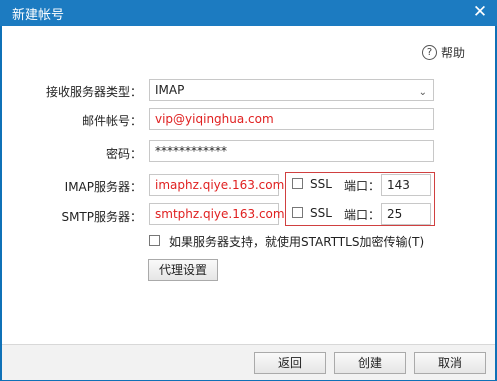 Image resolution: width=497 pixels, height=381 pixels. I want to click on imap-ssl-checkbox, so click(297, 183).